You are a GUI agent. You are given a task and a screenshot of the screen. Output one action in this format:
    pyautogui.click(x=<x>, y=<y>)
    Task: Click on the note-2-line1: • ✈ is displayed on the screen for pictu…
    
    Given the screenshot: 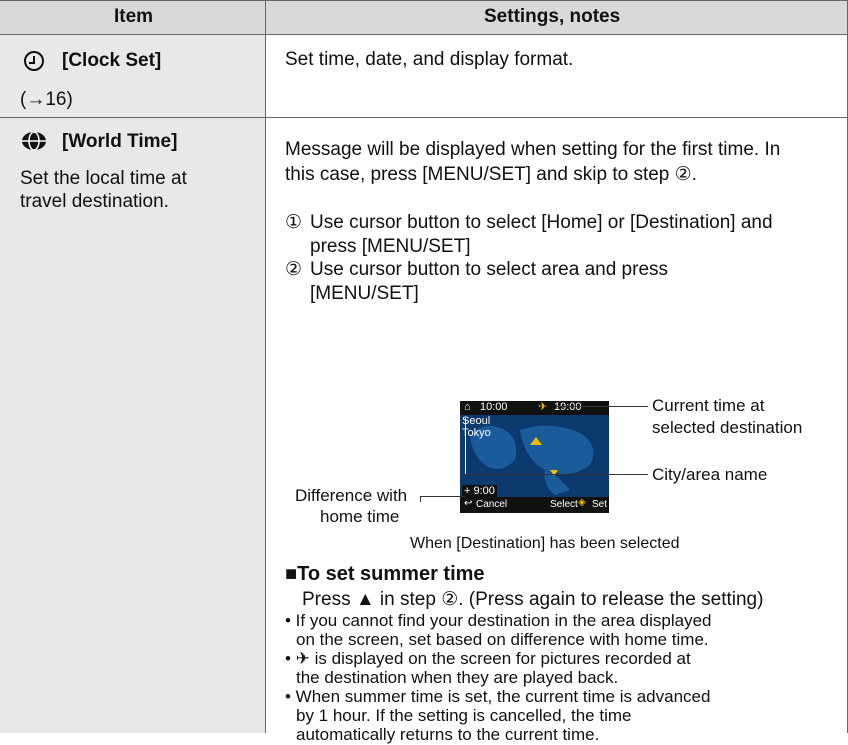 What is the action you would take?
    pyautogui.click(x=488, y=658)
    